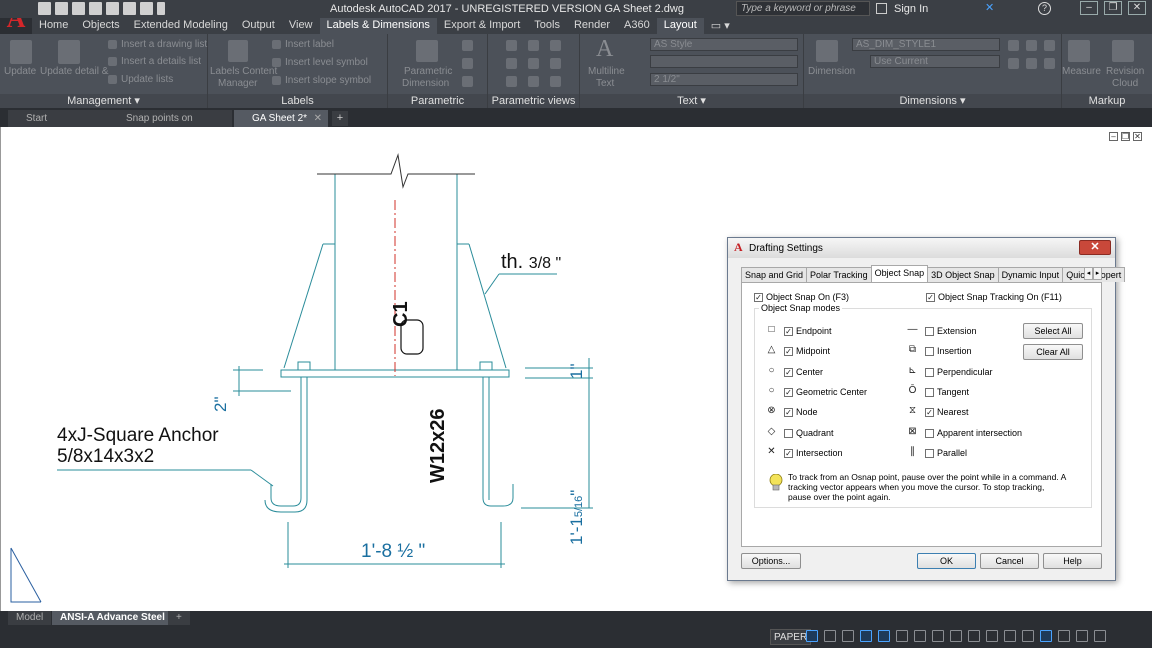 The height and width of the screenshot is (648, 1152). Describe the element at coordinates (1082, 636) in the screenshot. I see `clean-screen-icon` at that location.